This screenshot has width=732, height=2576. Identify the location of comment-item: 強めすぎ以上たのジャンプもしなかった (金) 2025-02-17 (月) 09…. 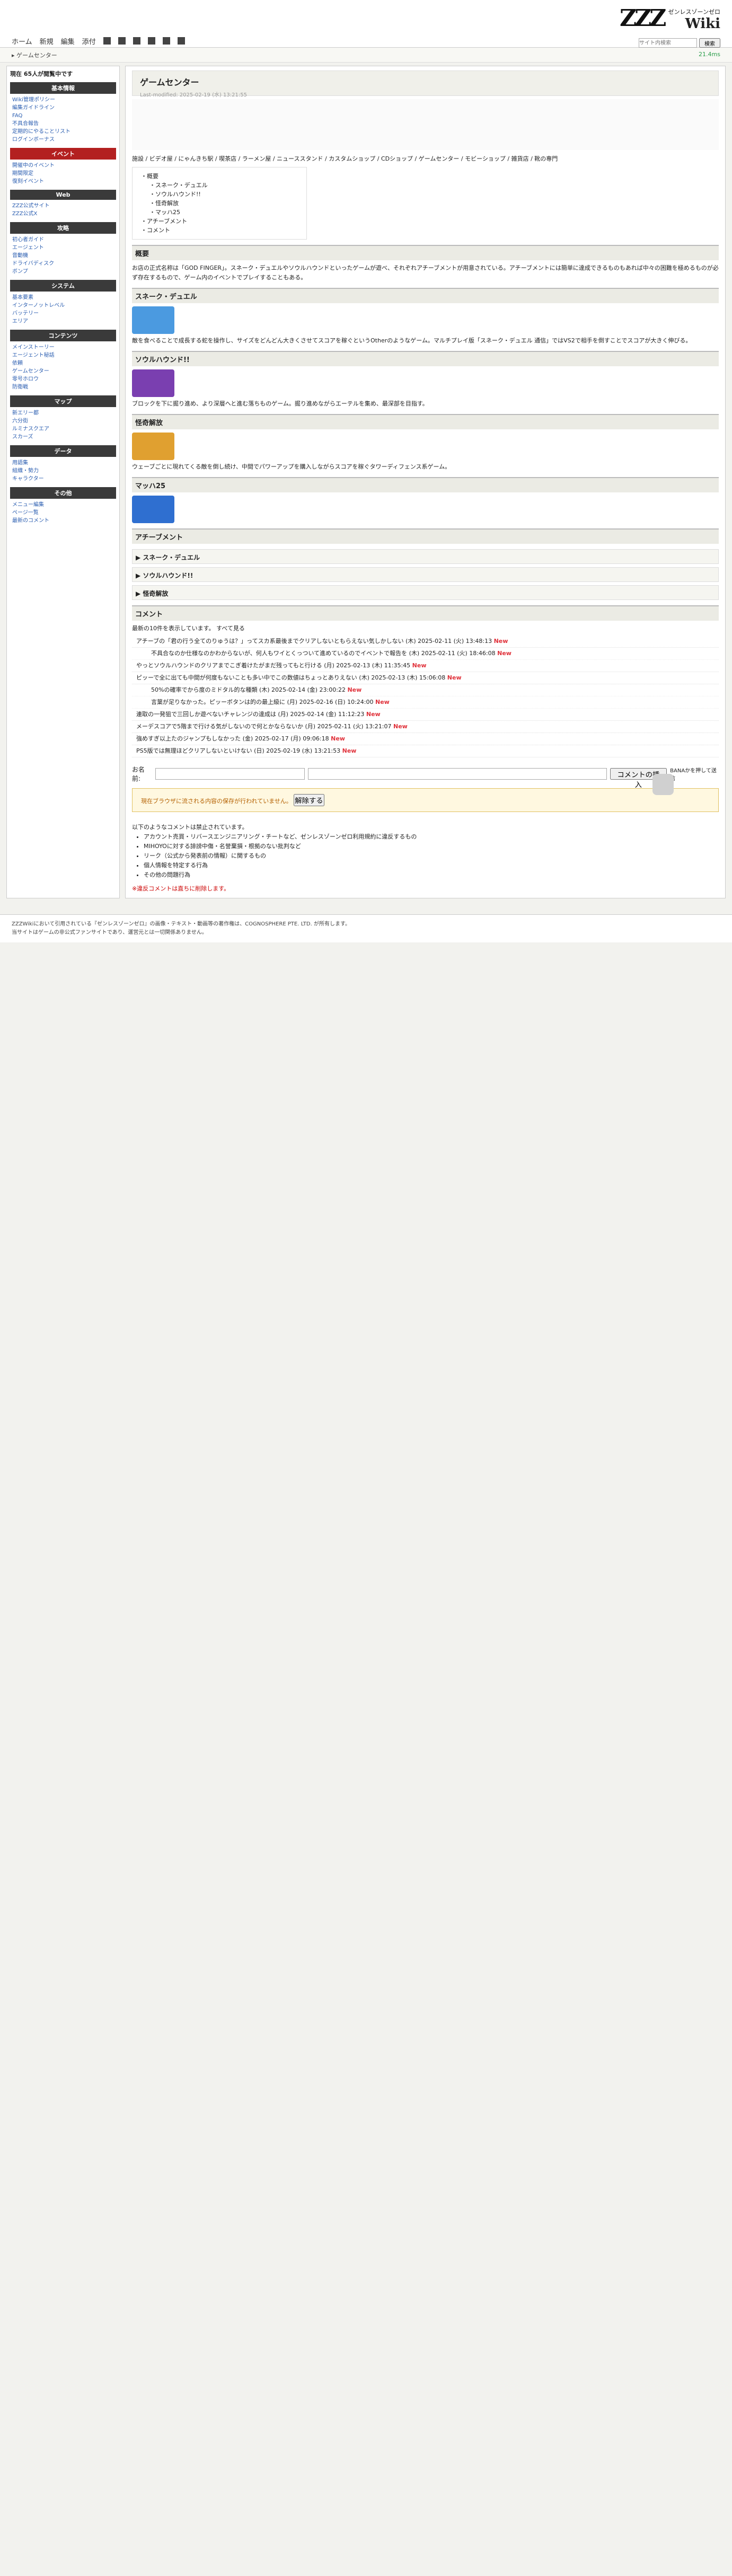
(425, 739).